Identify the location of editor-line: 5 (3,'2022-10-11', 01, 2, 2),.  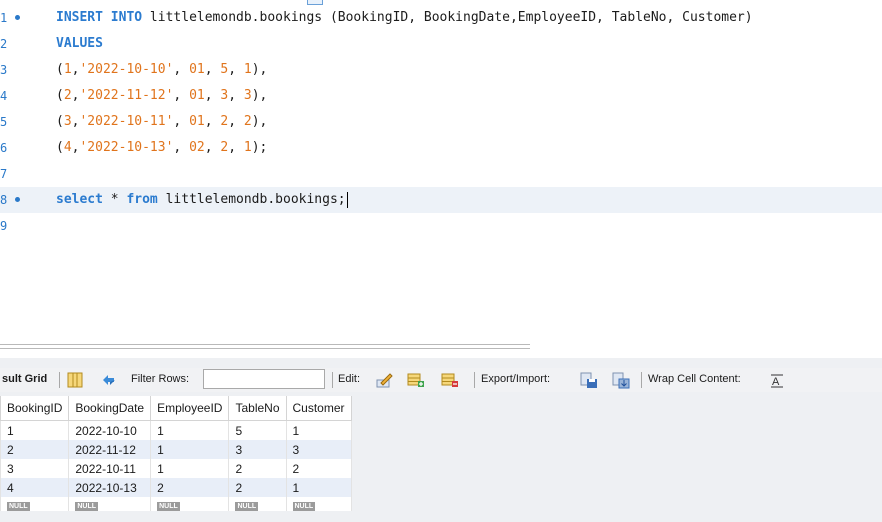
(441, 122).